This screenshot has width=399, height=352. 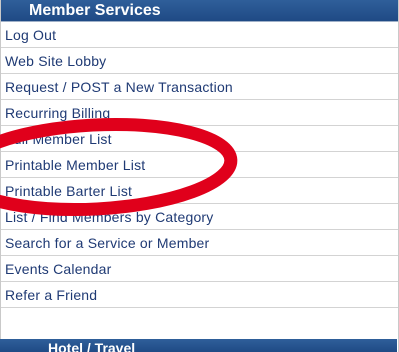 I want to click on menu-item-events-calendar: Events Calendar, so click(x=199, y=269).